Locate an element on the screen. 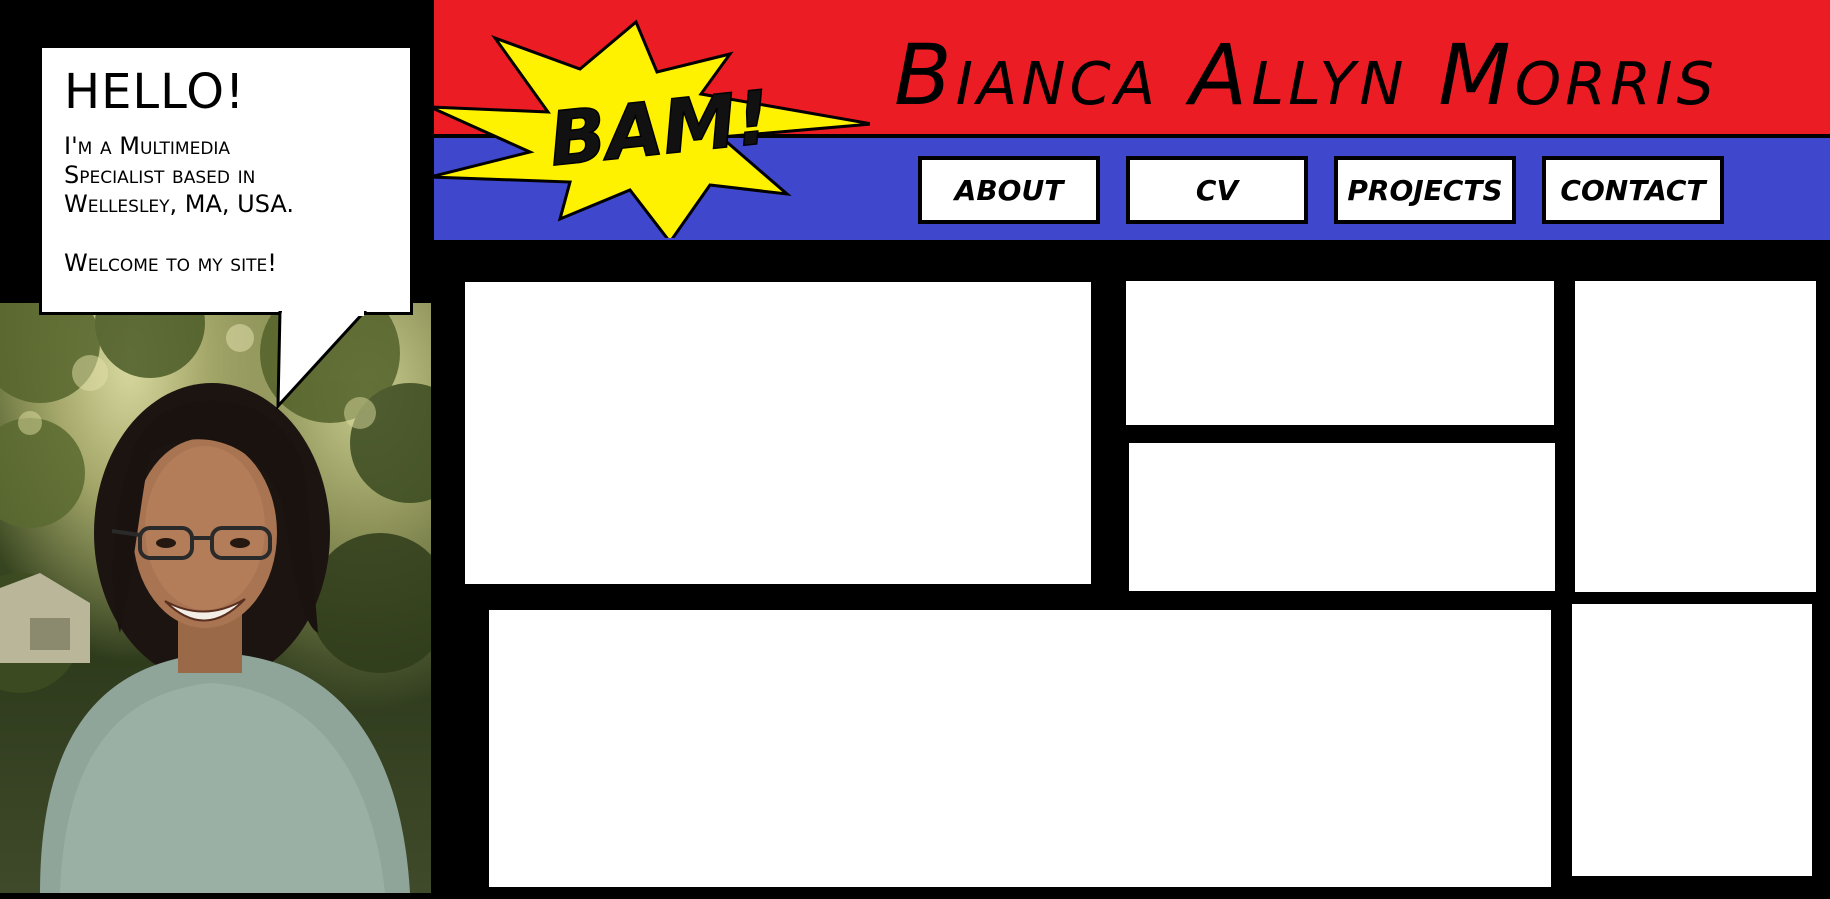 The height and width of the screenshot is (899, 1830). nav-contact-button: Contact is located at coordinates (1633, 190).